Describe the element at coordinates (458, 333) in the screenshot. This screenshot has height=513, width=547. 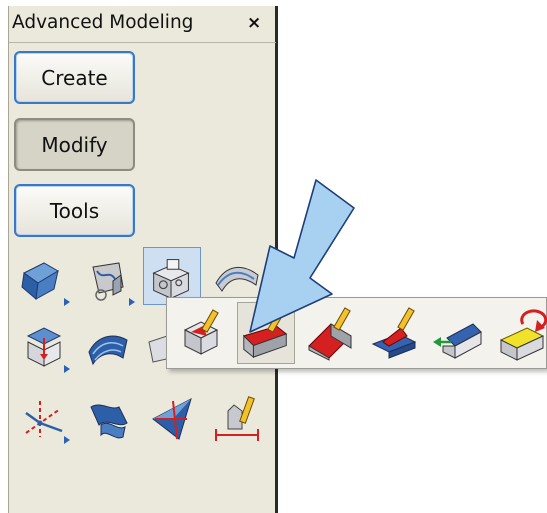
I see `move-face-icon` at that location.